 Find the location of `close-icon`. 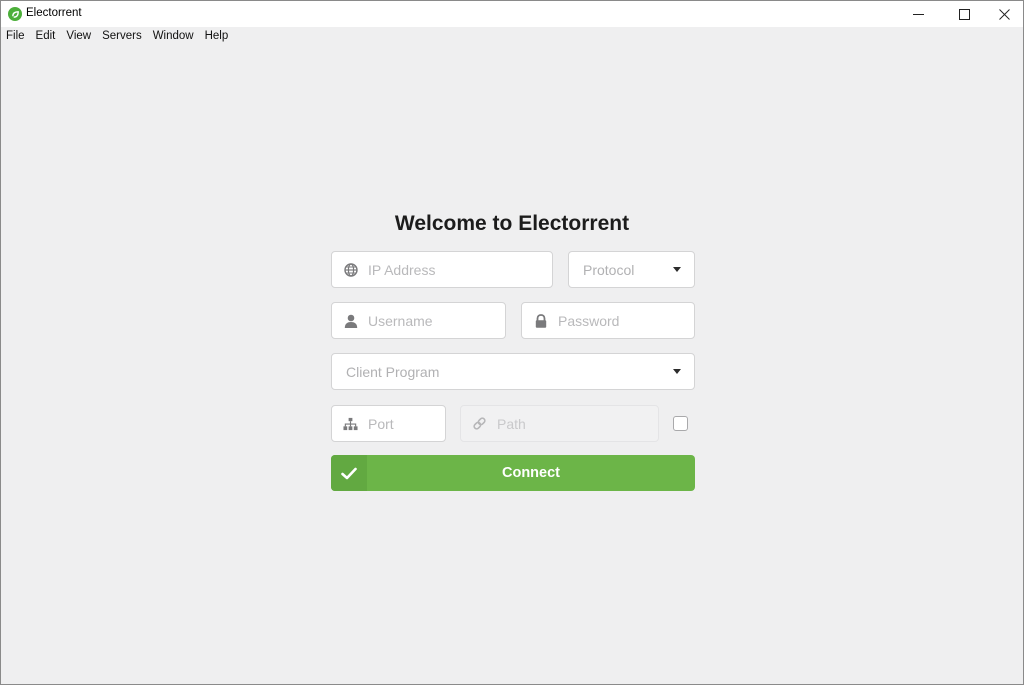

close-icon is located at coordinates (1002, 14).